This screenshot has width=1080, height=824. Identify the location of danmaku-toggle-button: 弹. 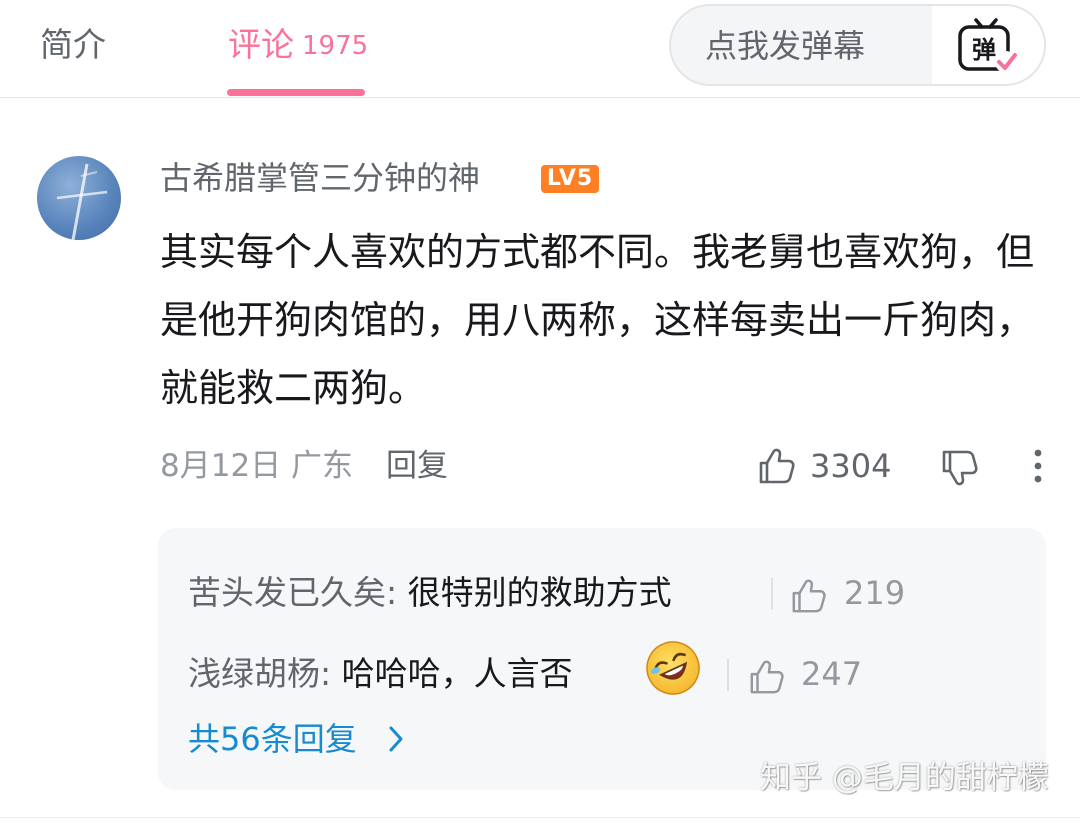
(988, 45).